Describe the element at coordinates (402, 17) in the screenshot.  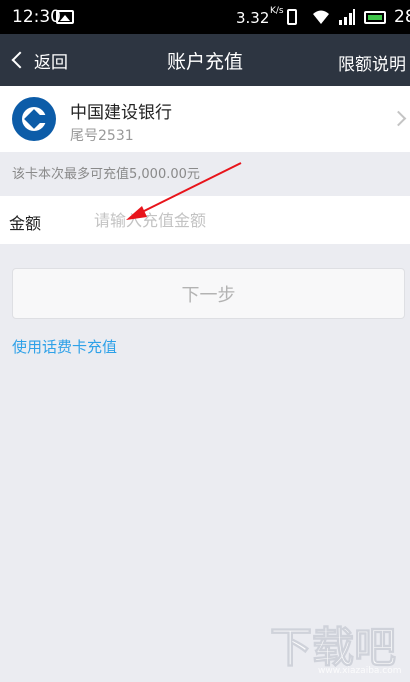
I see `battery-level: 28` at that location.